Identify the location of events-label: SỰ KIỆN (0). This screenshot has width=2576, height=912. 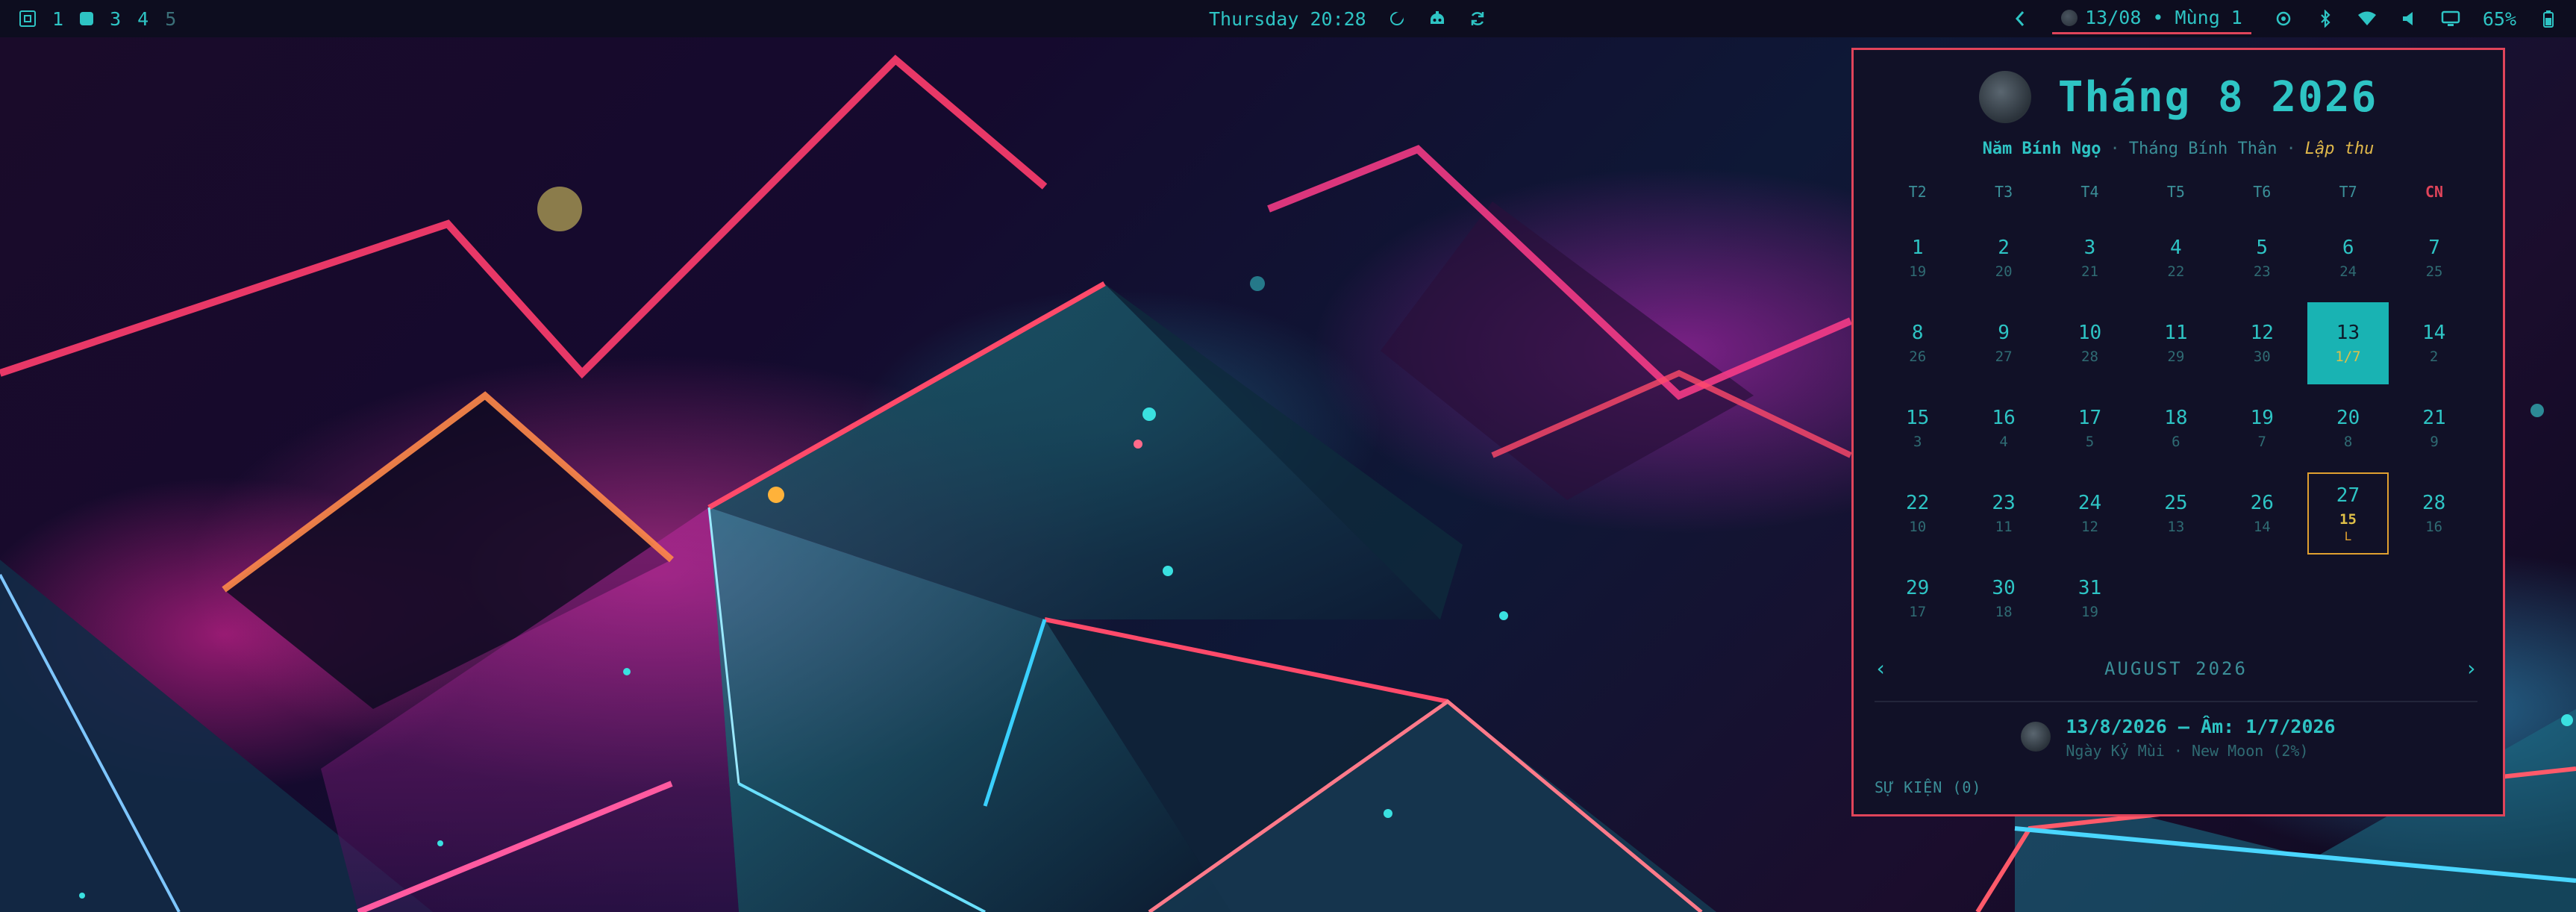
(1928, 787).